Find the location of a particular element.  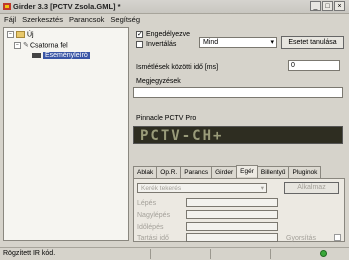

tab-pluginok: Pluginok is located at coordinates (305, 172).